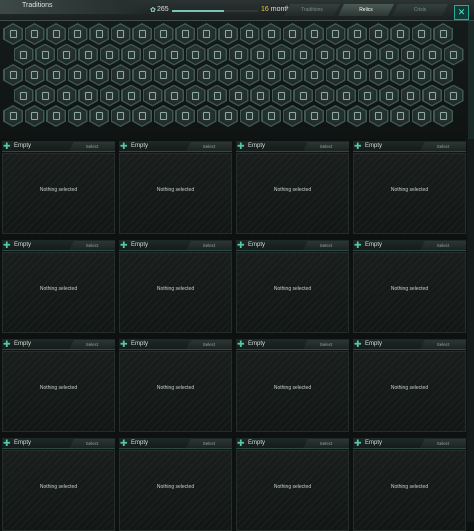 The height and width of the screenshot is (531, 474). What do you see at coordinates (470, 330) in the screenshot?
I see `scrollbar` at bounding box center [470, 330].